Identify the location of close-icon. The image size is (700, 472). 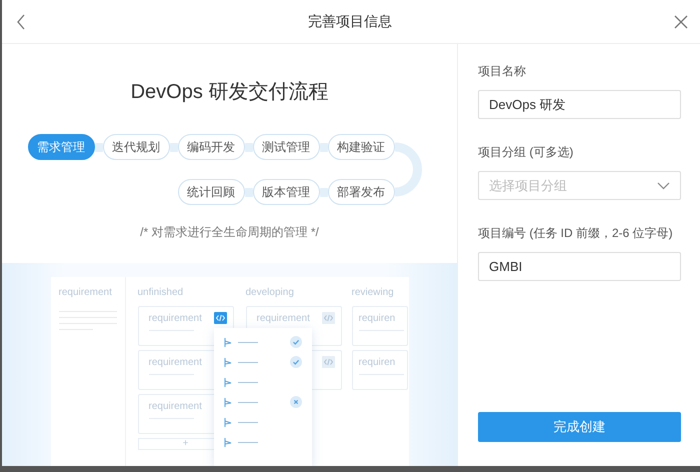
(681, 21).